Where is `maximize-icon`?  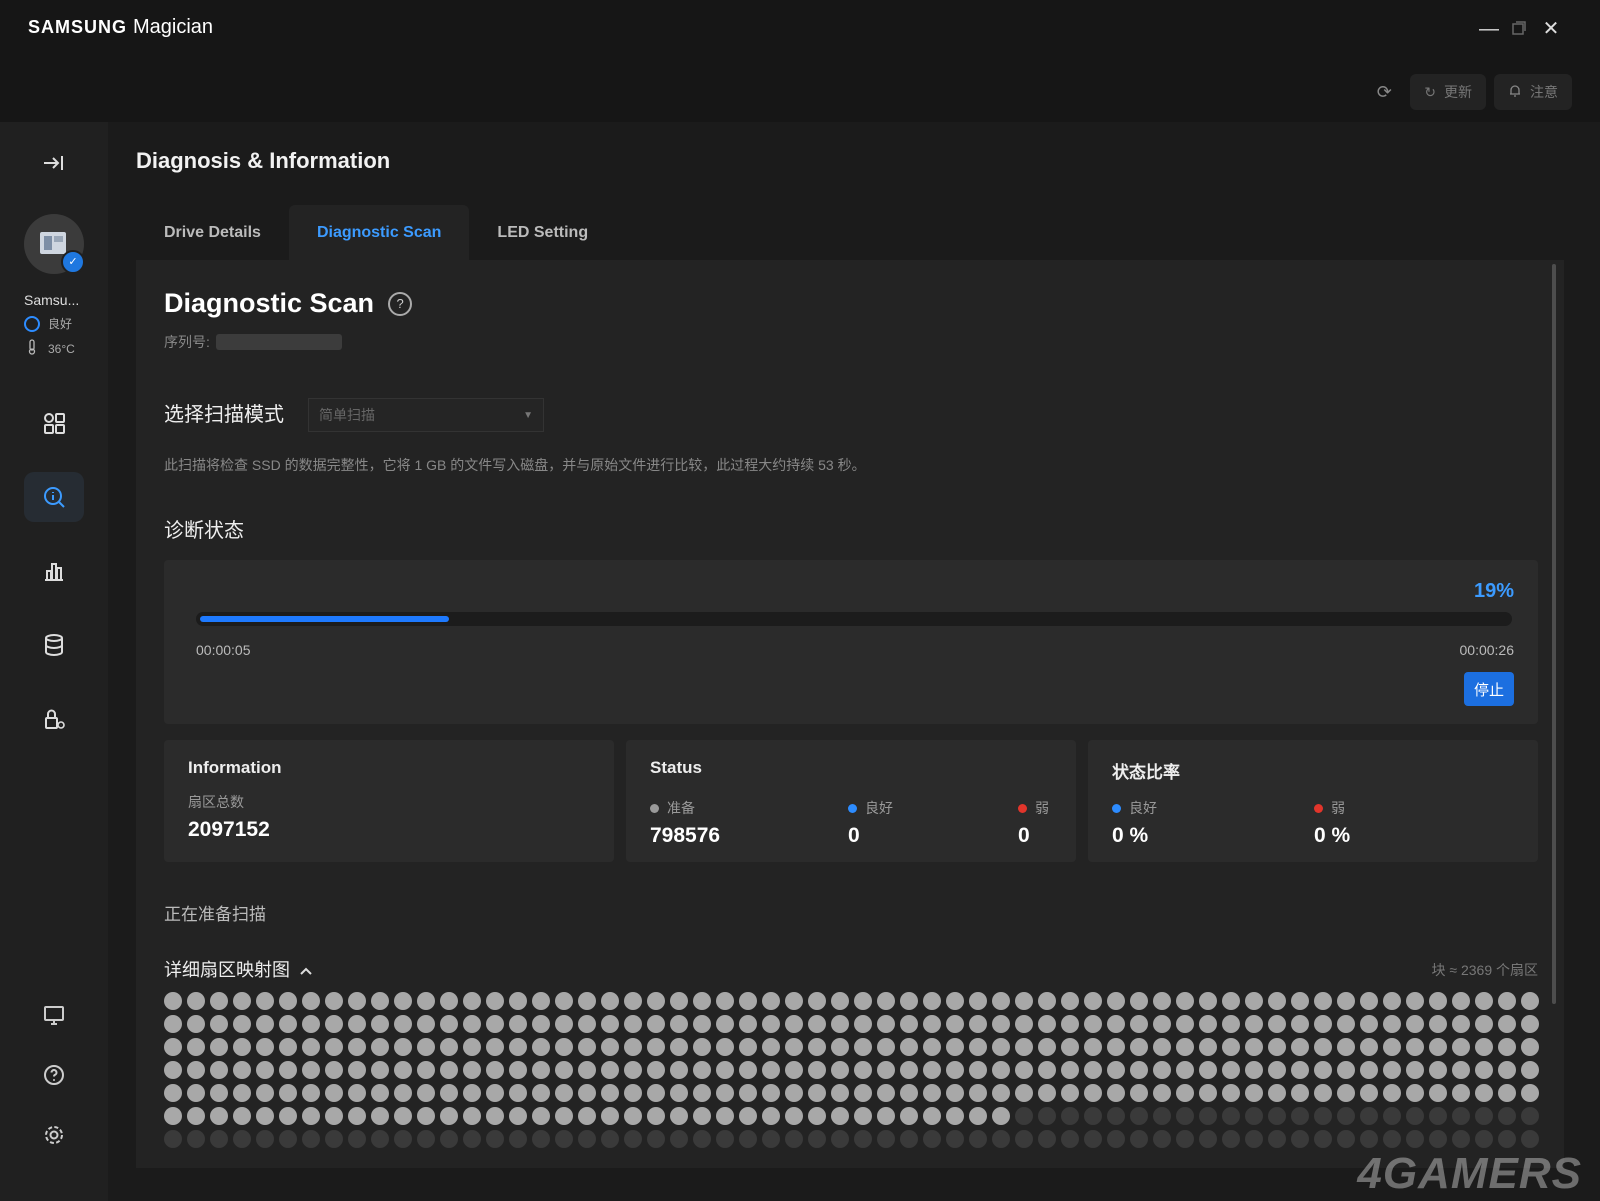
maximize-icon is located at coordinates (1519, 29).